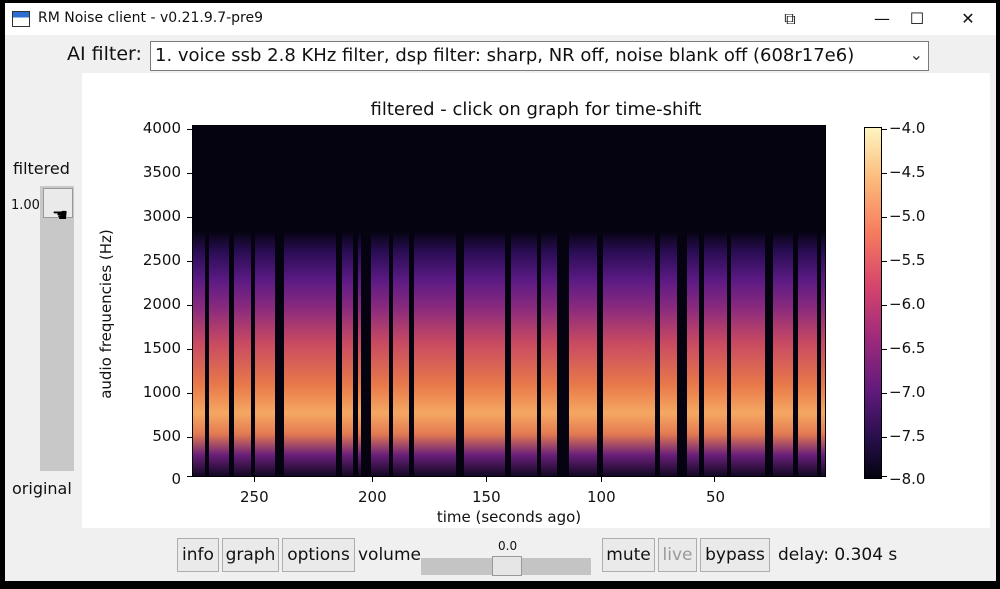 The width and height of the screenshot is (1000, 589). Describe the element at coordinates (372, 497) in the screenshot. I see `x-tick-label: 200` at that location.